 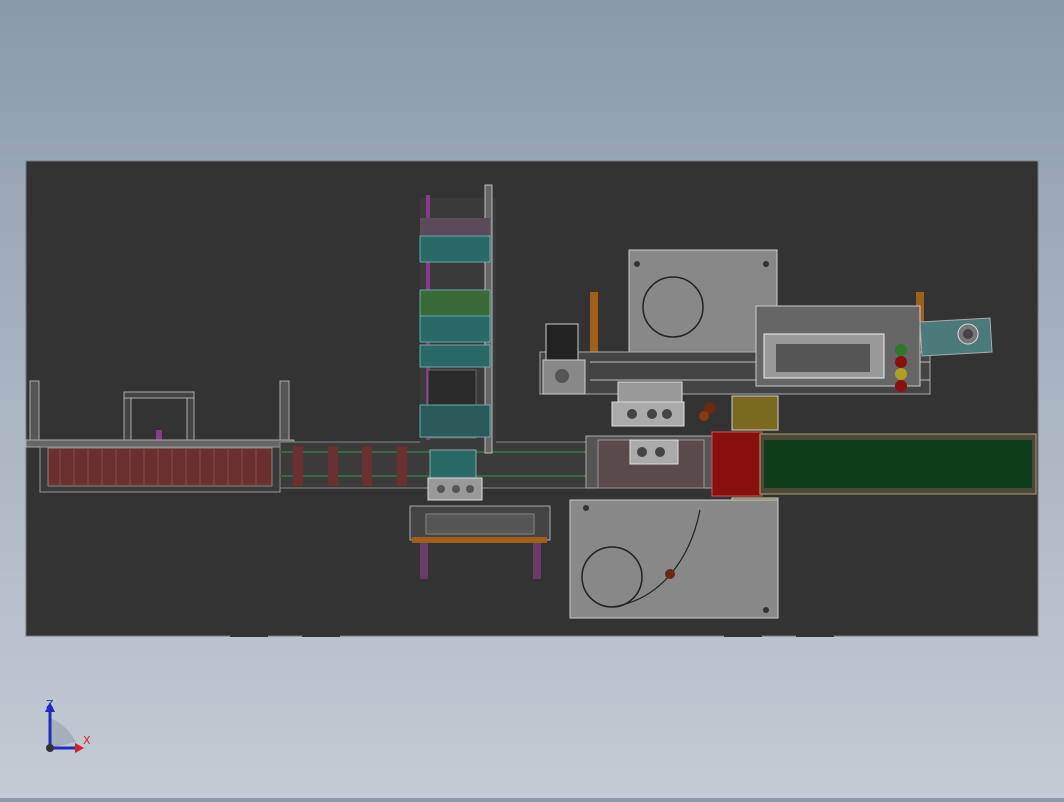 I want to click on x-axis-label: X, so click(x=87, y=740).